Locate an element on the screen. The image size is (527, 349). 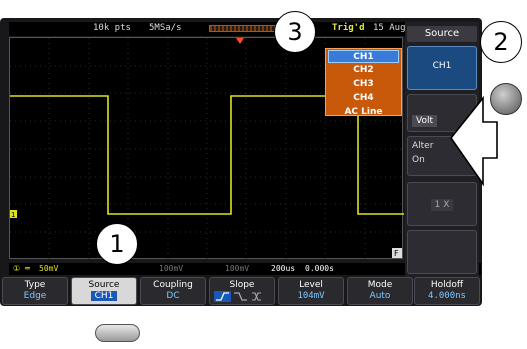
callout-1: 1 is located at coordinates (117, 244).